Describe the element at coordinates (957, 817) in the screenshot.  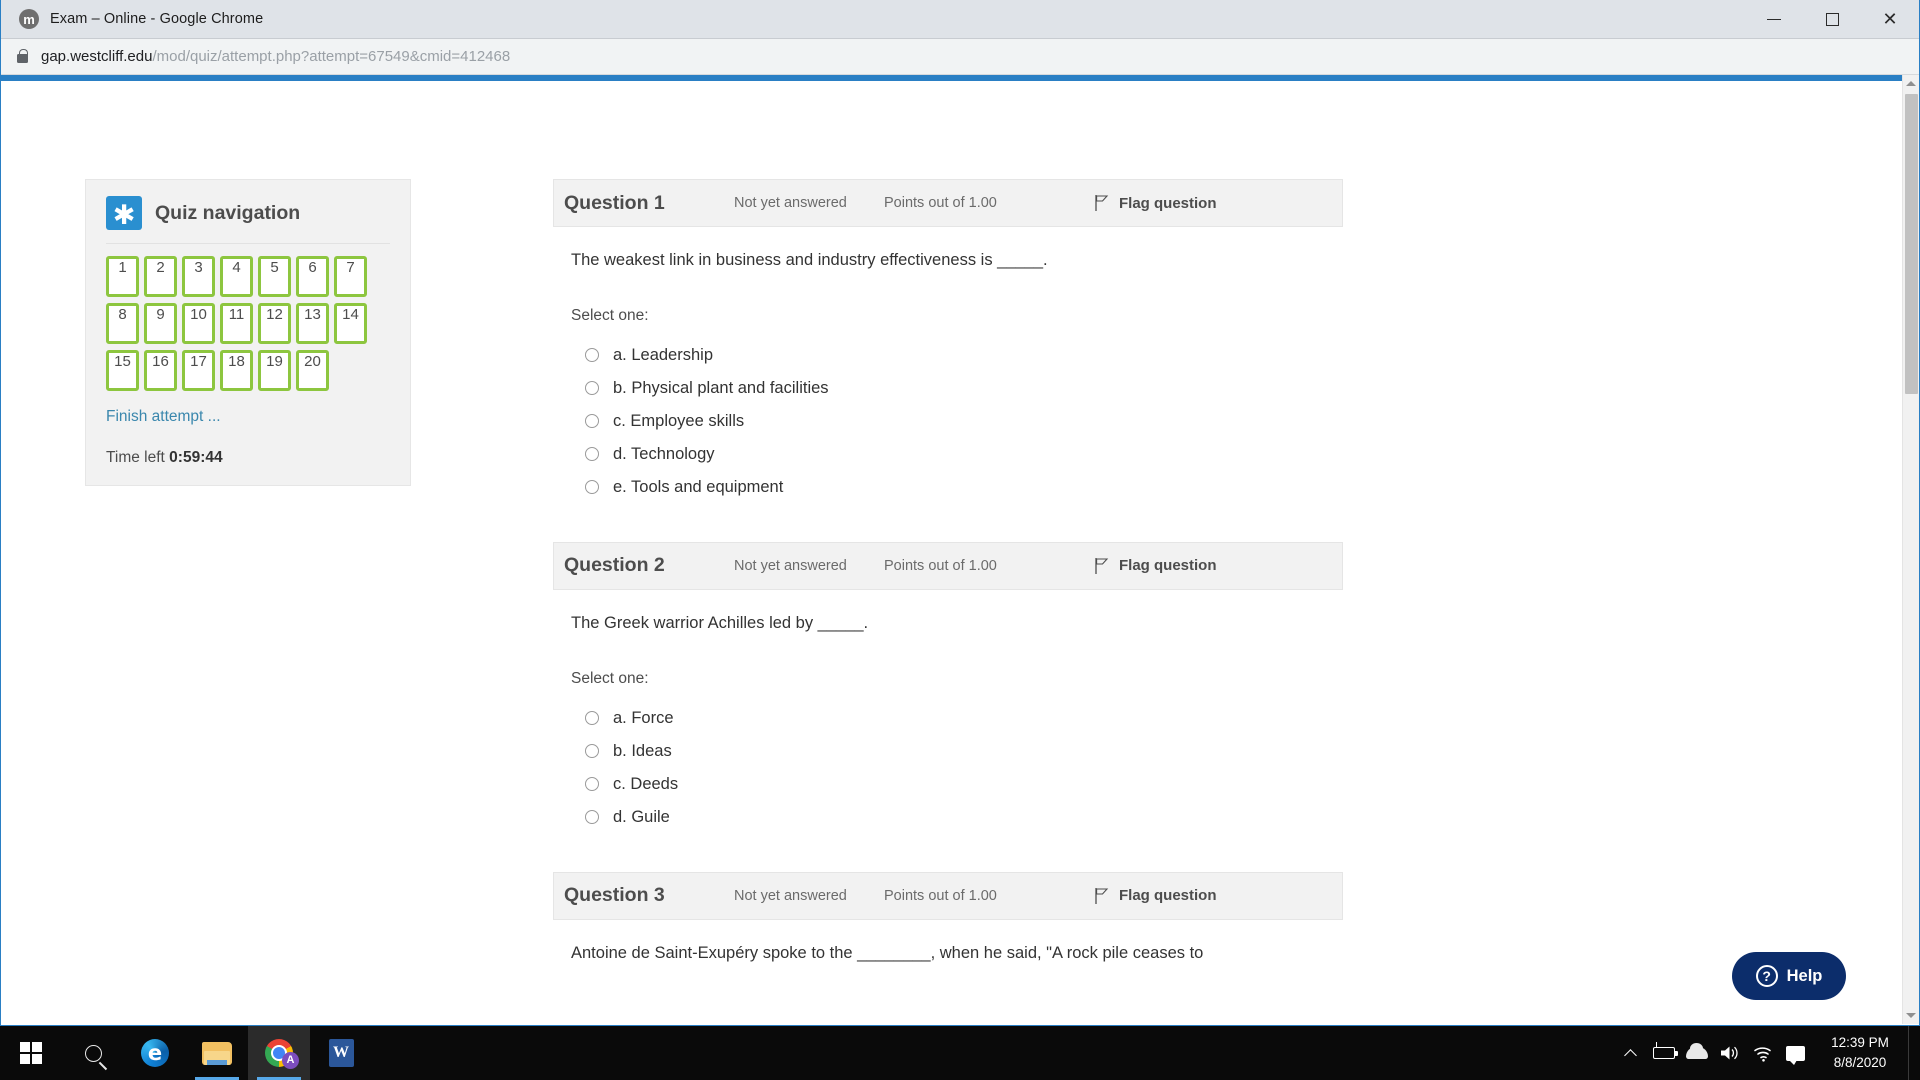
I see `answer-option: d. Guile` at that location.